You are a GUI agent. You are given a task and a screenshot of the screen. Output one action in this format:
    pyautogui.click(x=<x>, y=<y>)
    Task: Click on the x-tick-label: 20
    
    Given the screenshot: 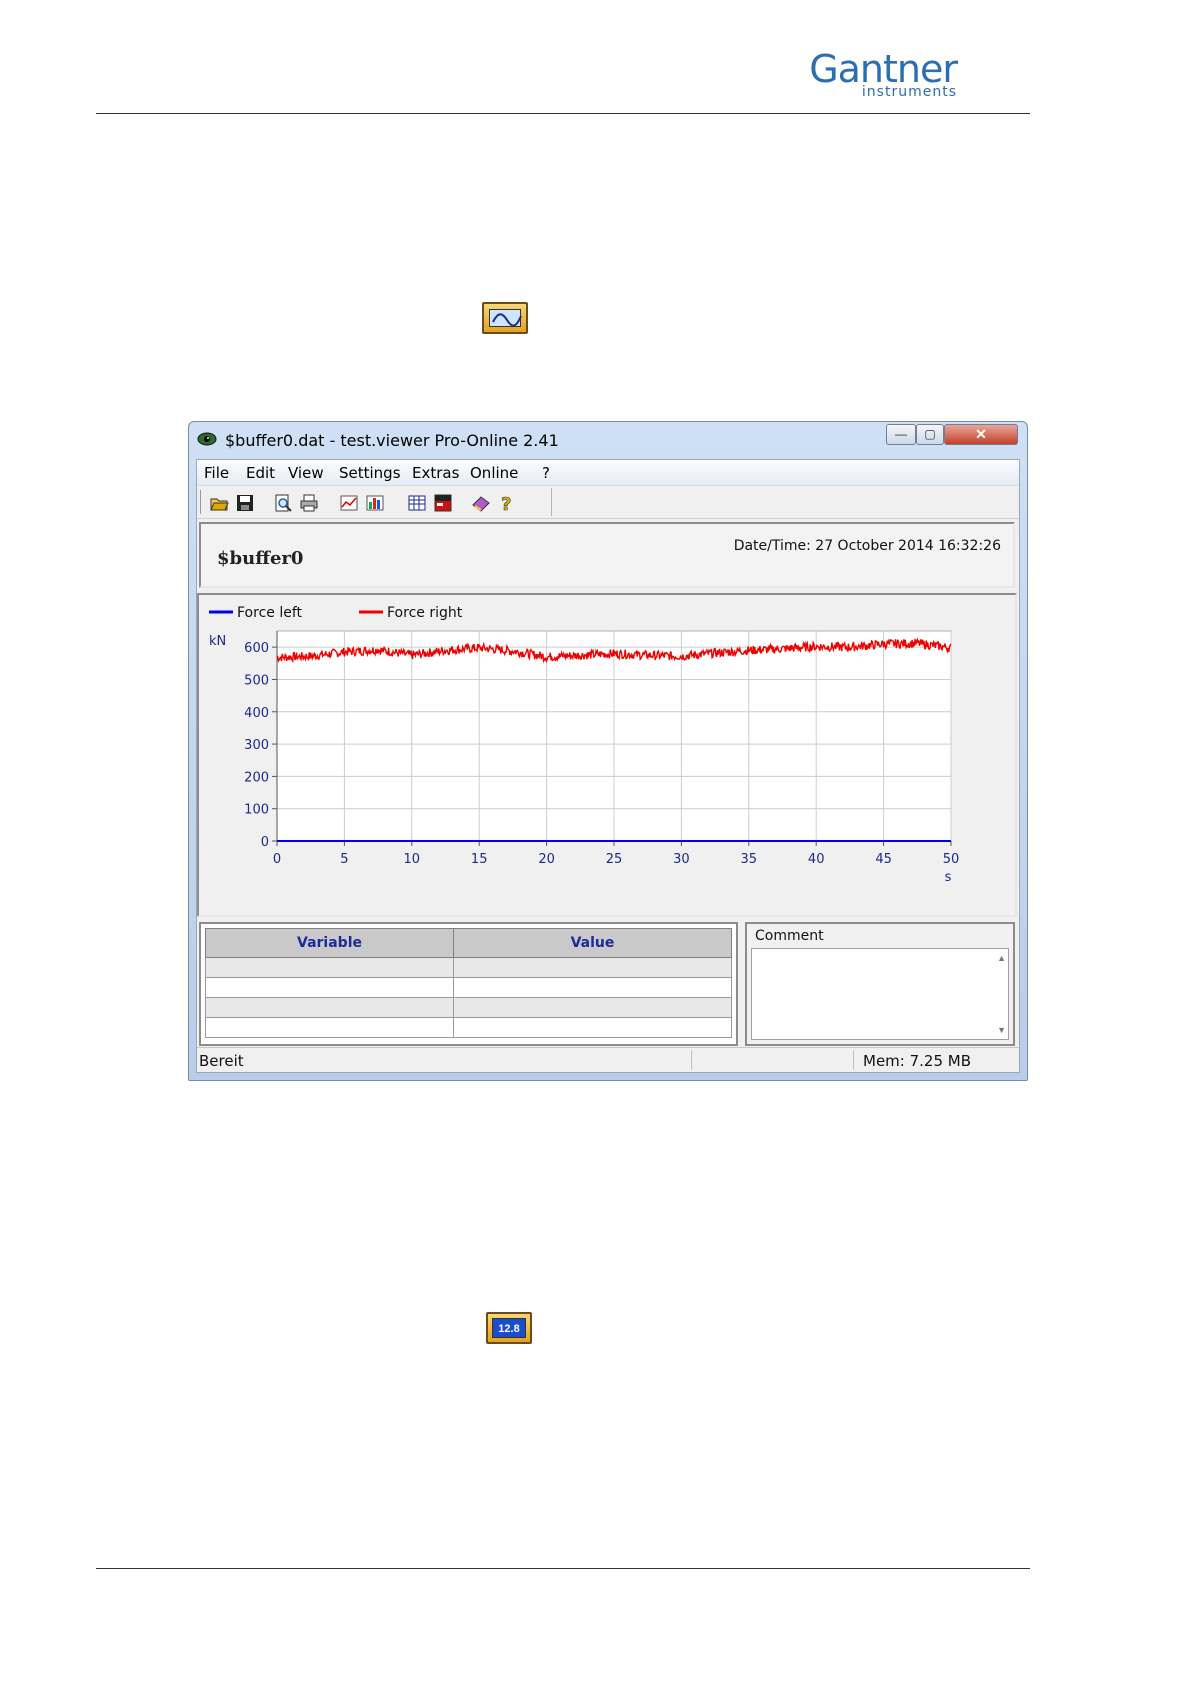 What is the action you would take?
    pyautogui.click(x=546, y=859)
    